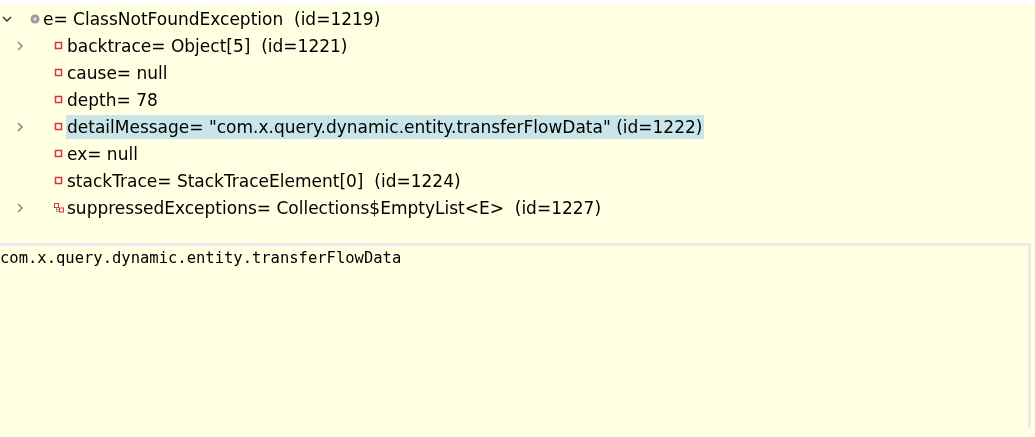 Image resolution: width=1035 pixels, height=437 pixels. What do you see at coordinates (264, 180) in the screenshot?
I see `variable-item: stackTrace= StackTraceElement[0] (id=1224)` at bounding box center [264, 180].